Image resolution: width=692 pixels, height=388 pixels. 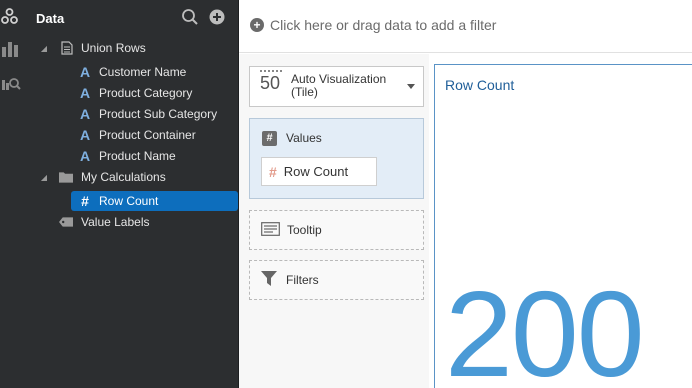 What do you see at coordinates (217, 17) in the screenshot?
I see `add-data-icon` at bounding box center [217, 17].